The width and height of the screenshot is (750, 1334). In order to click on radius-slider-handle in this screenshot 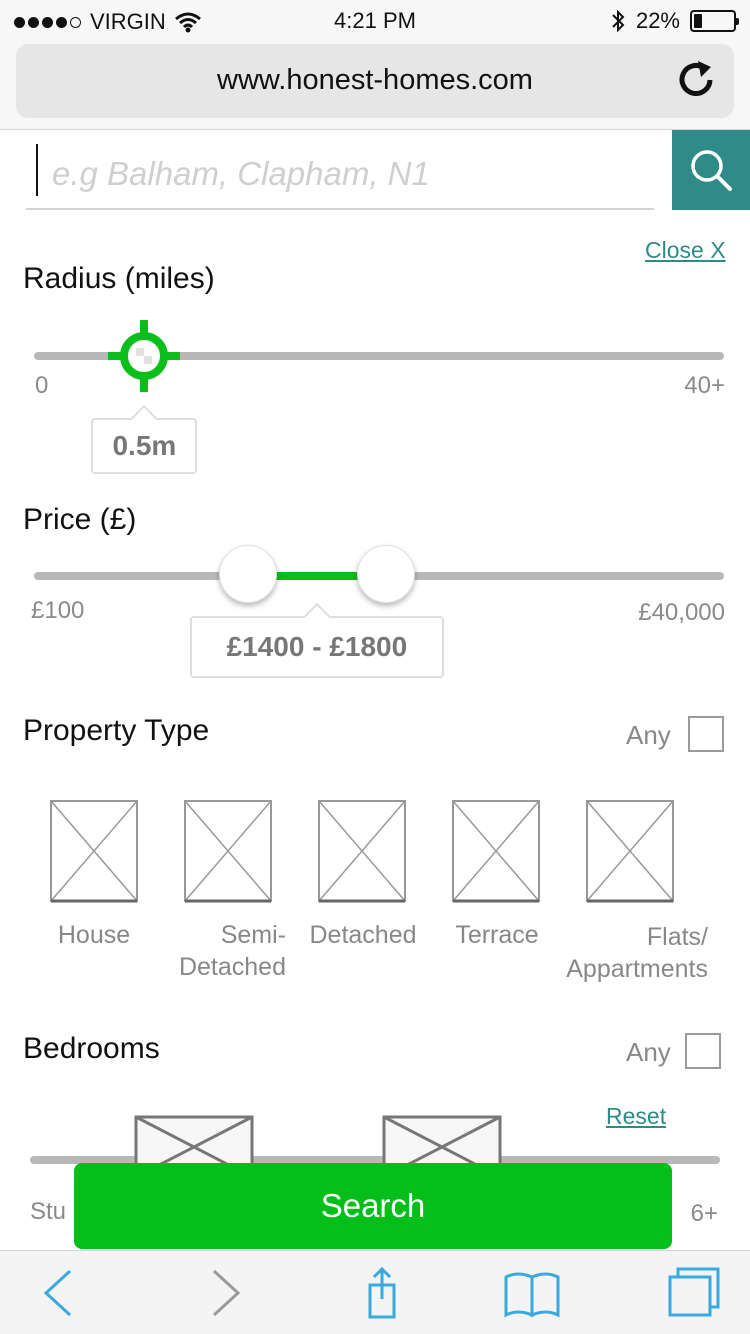, I will do `click(144, 356)`.